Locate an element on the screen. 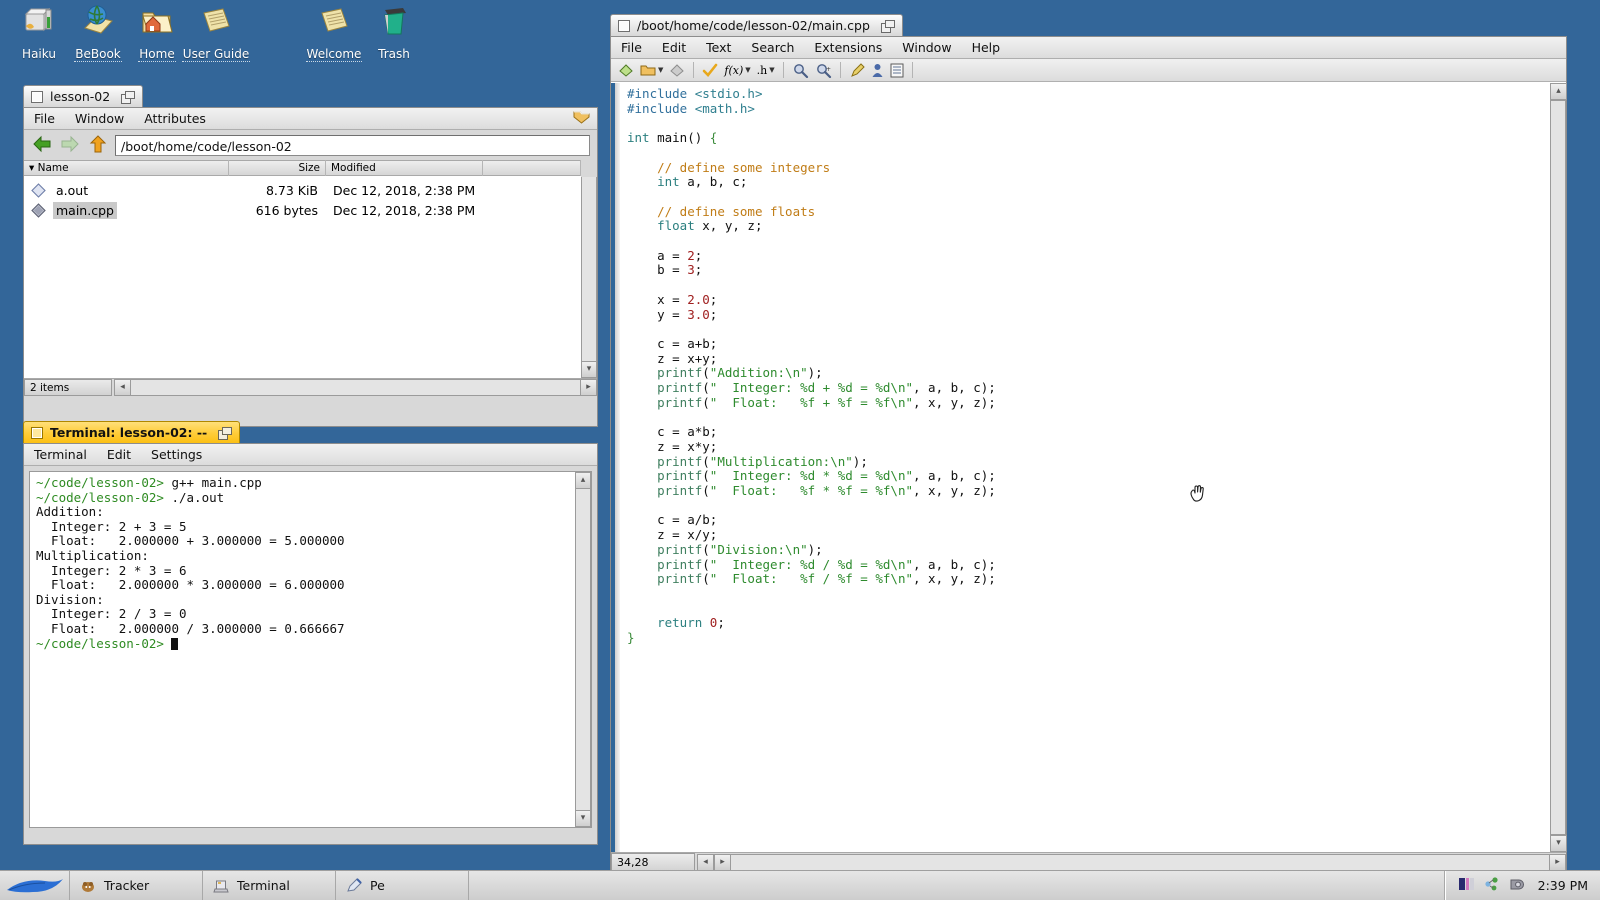 The image size is (1600, 900). file-name-cell: main.cpp is located at coordinates (126, 210).